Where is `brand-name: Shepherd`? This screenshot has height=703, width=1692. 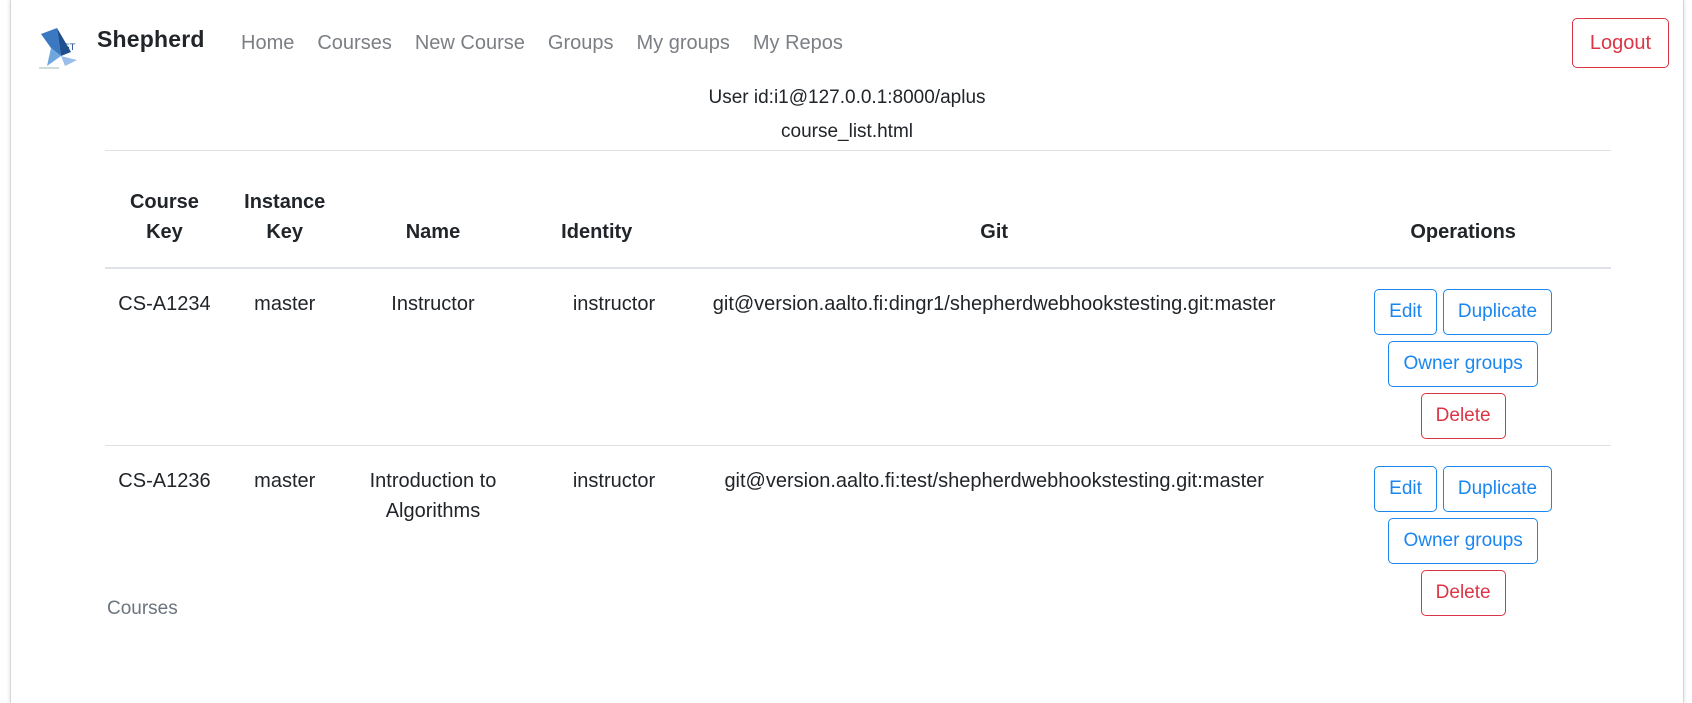
brand-name: Shepherd is located at coordinates (151, 39).